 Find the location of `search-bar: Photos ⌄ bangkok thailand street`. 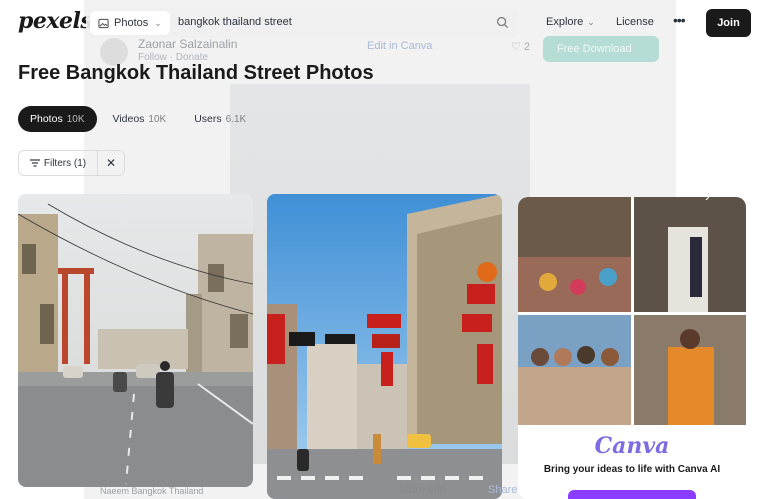

search-bar: Photos ⌄ bangkok thailand street is located at coordinates (302, 23).